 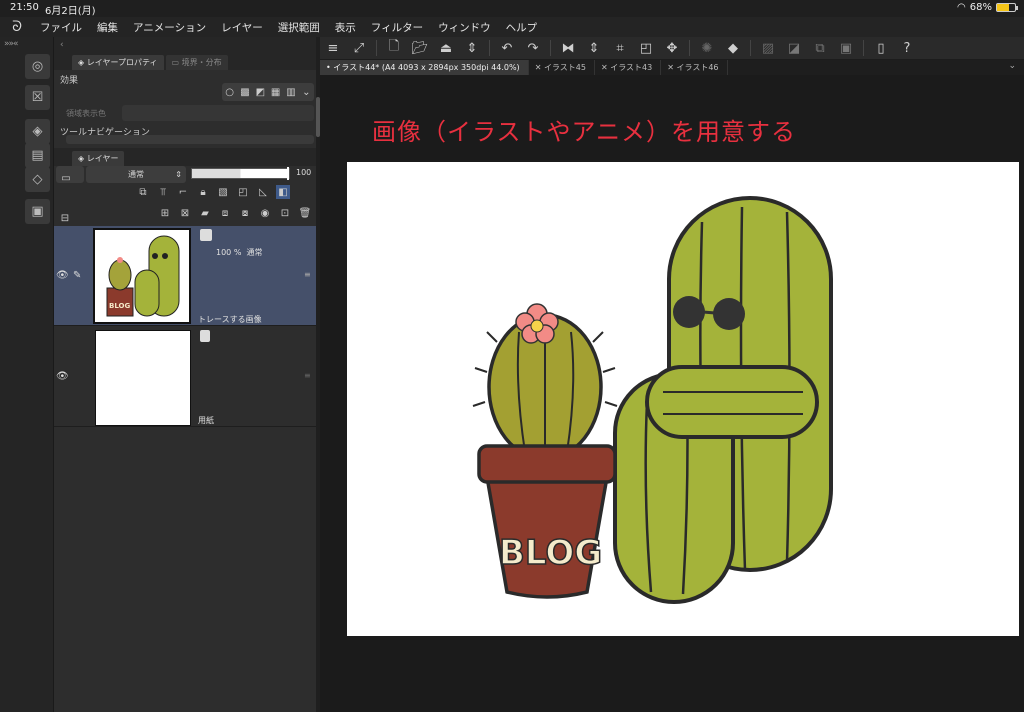 I want to click on save-icon: ⏏, so click(x=446, y=48).